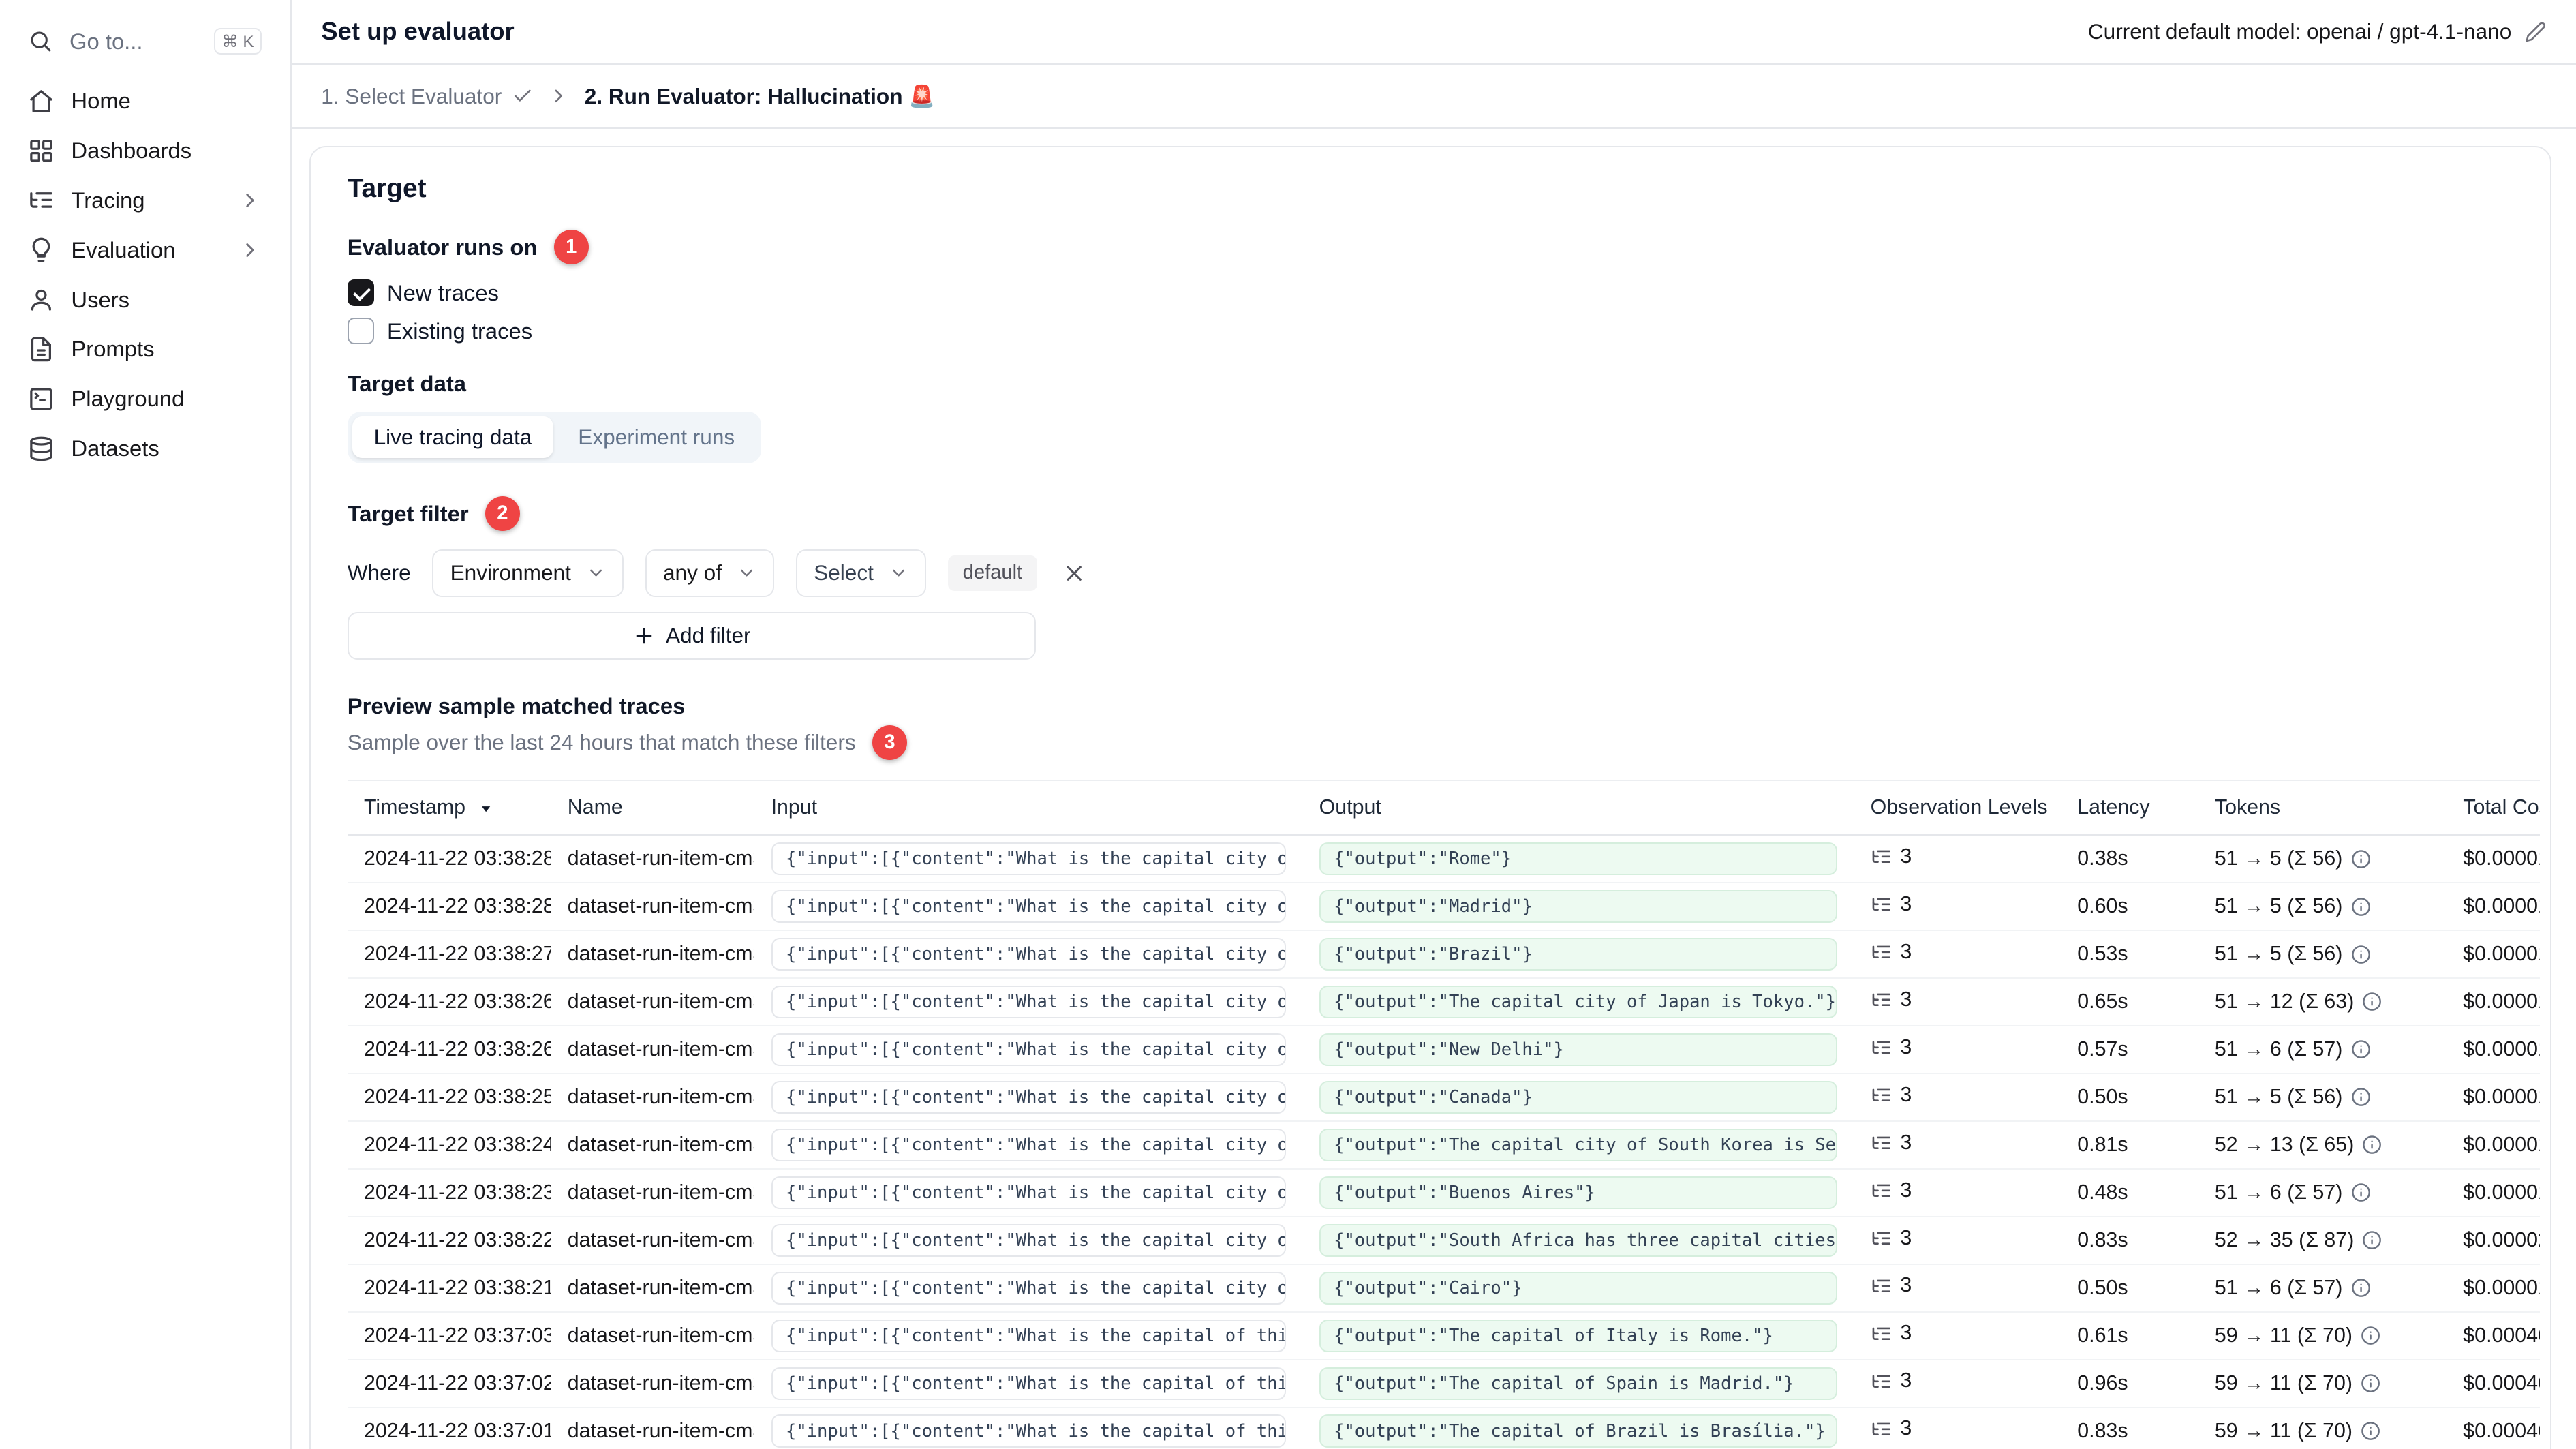  I want to click on col-input: Input, so click(1028, 808).